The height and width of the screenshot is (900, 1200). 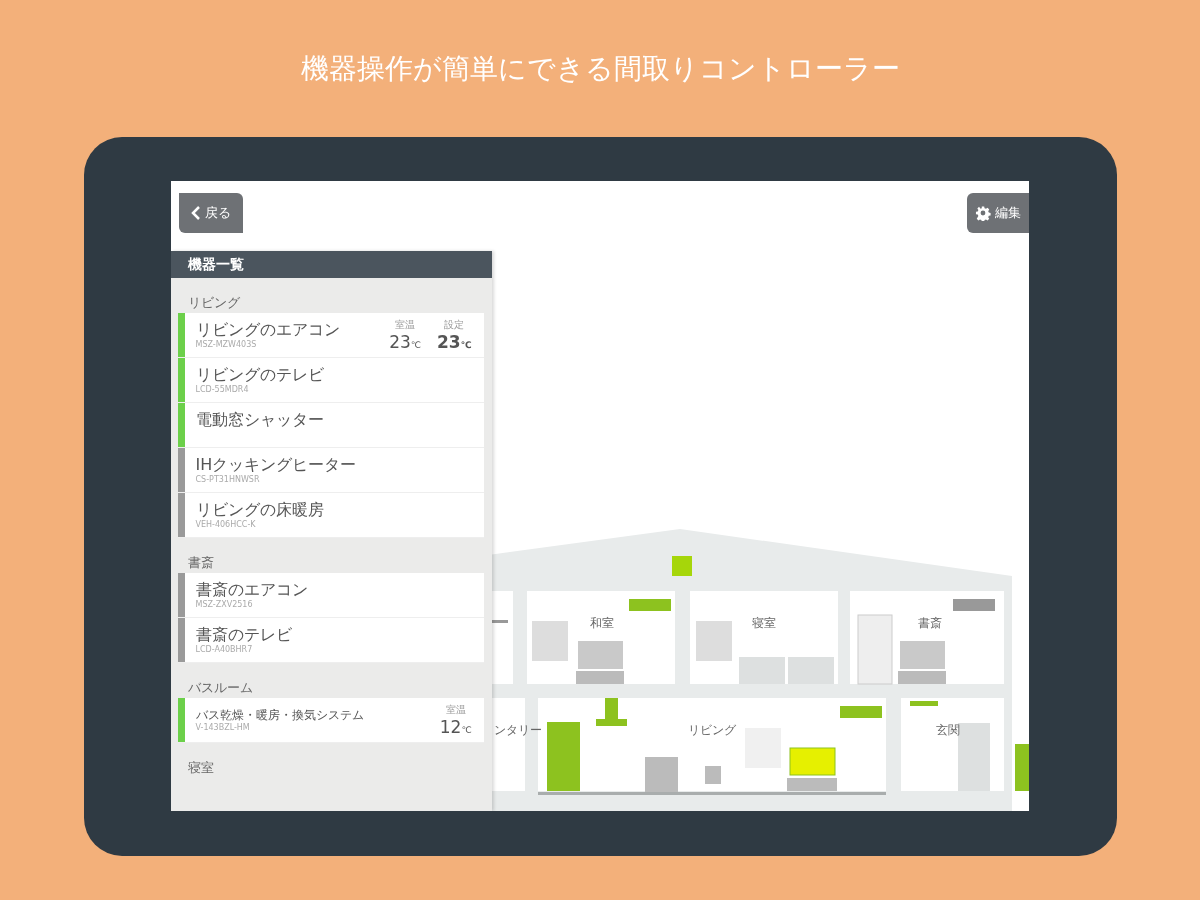 What do you see at coordinates (601, 623) in the screenshot?
I see `room-label: 和室` at bounding box center [601, 623].